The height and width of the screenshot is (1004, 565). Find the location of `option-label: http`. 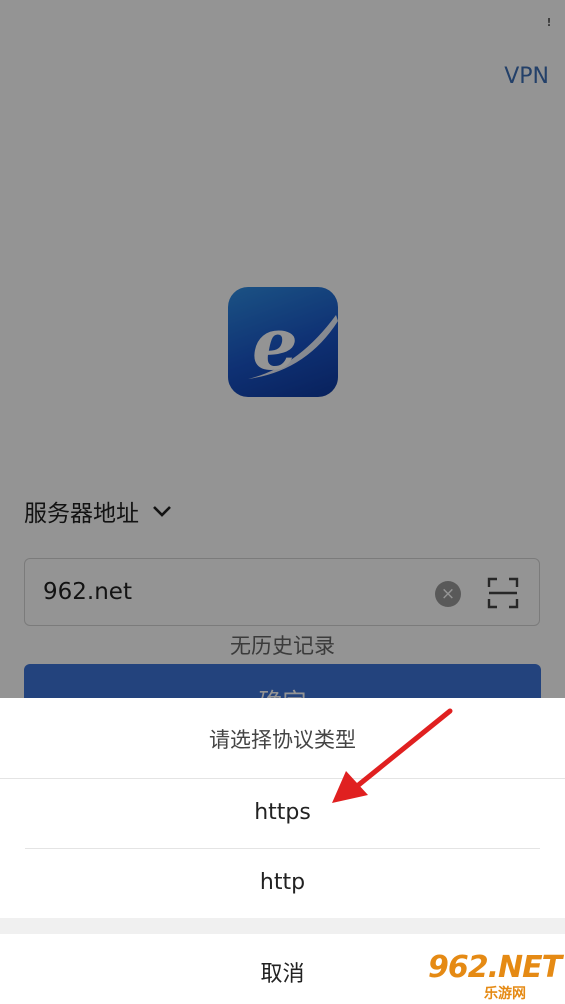

option-label: http is located at coordinates (282, 882).